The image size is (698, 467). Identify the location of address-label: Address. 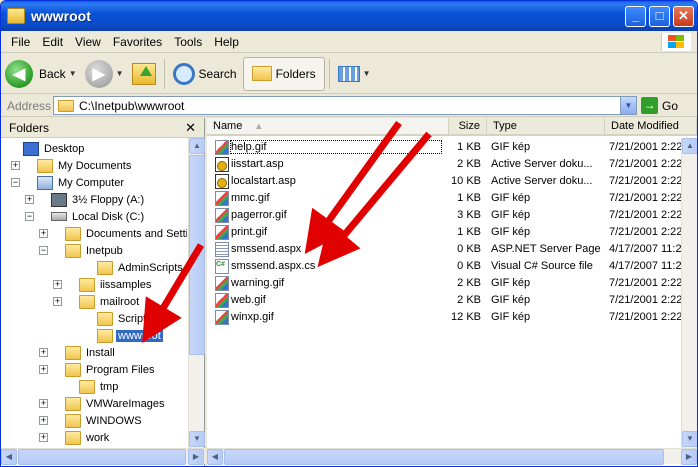
(29, 105).